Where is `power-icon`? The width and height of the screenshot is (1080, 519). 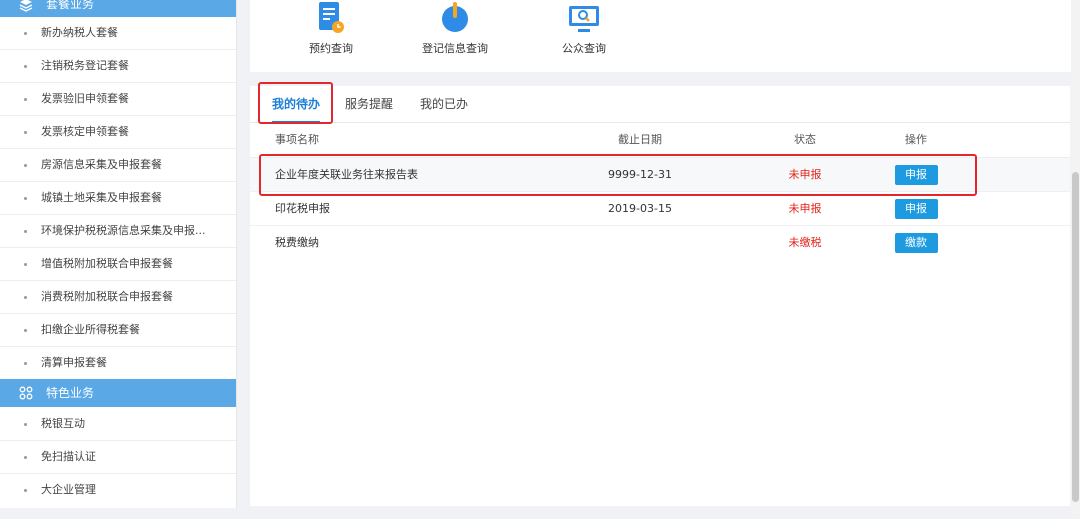
power-icon is located at coordinates (455, 17).